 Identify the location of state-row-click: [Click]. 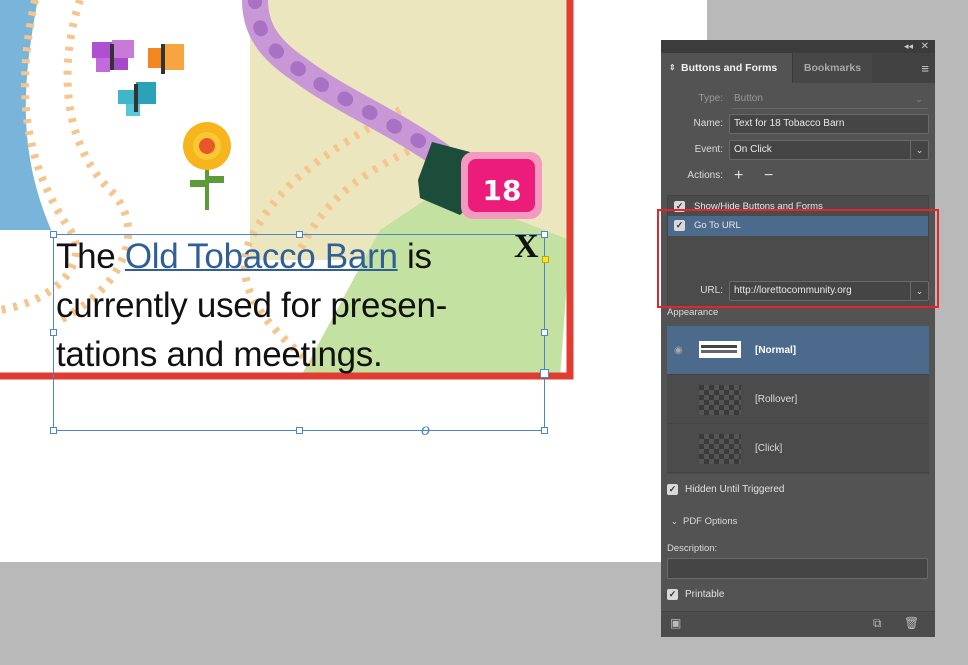
(798, 448).